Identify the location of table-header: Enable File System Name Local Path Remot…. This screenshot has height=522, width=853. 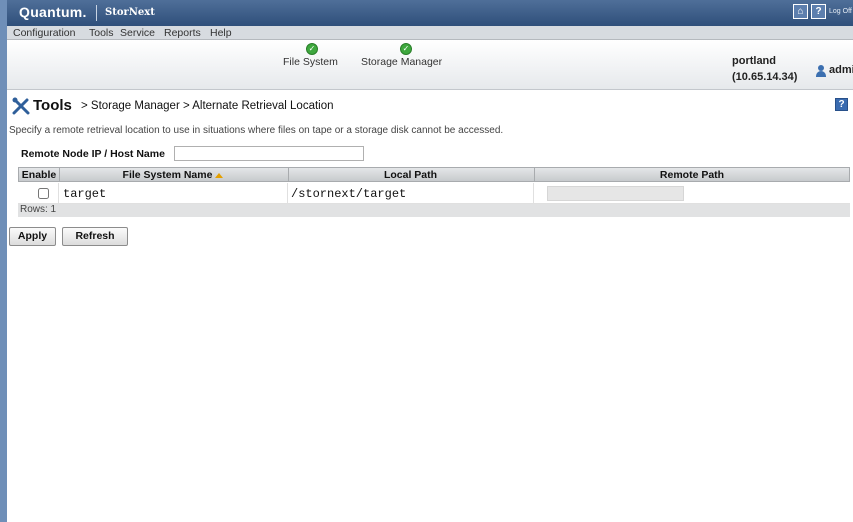
(434, 174).